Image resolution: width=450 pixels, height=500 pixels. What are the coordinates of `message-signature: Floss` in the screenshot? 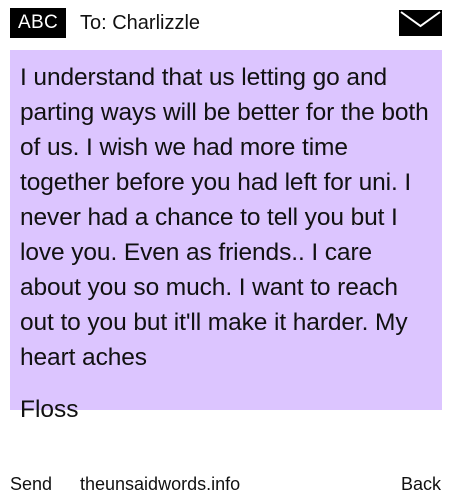 It's located at (49, 409).